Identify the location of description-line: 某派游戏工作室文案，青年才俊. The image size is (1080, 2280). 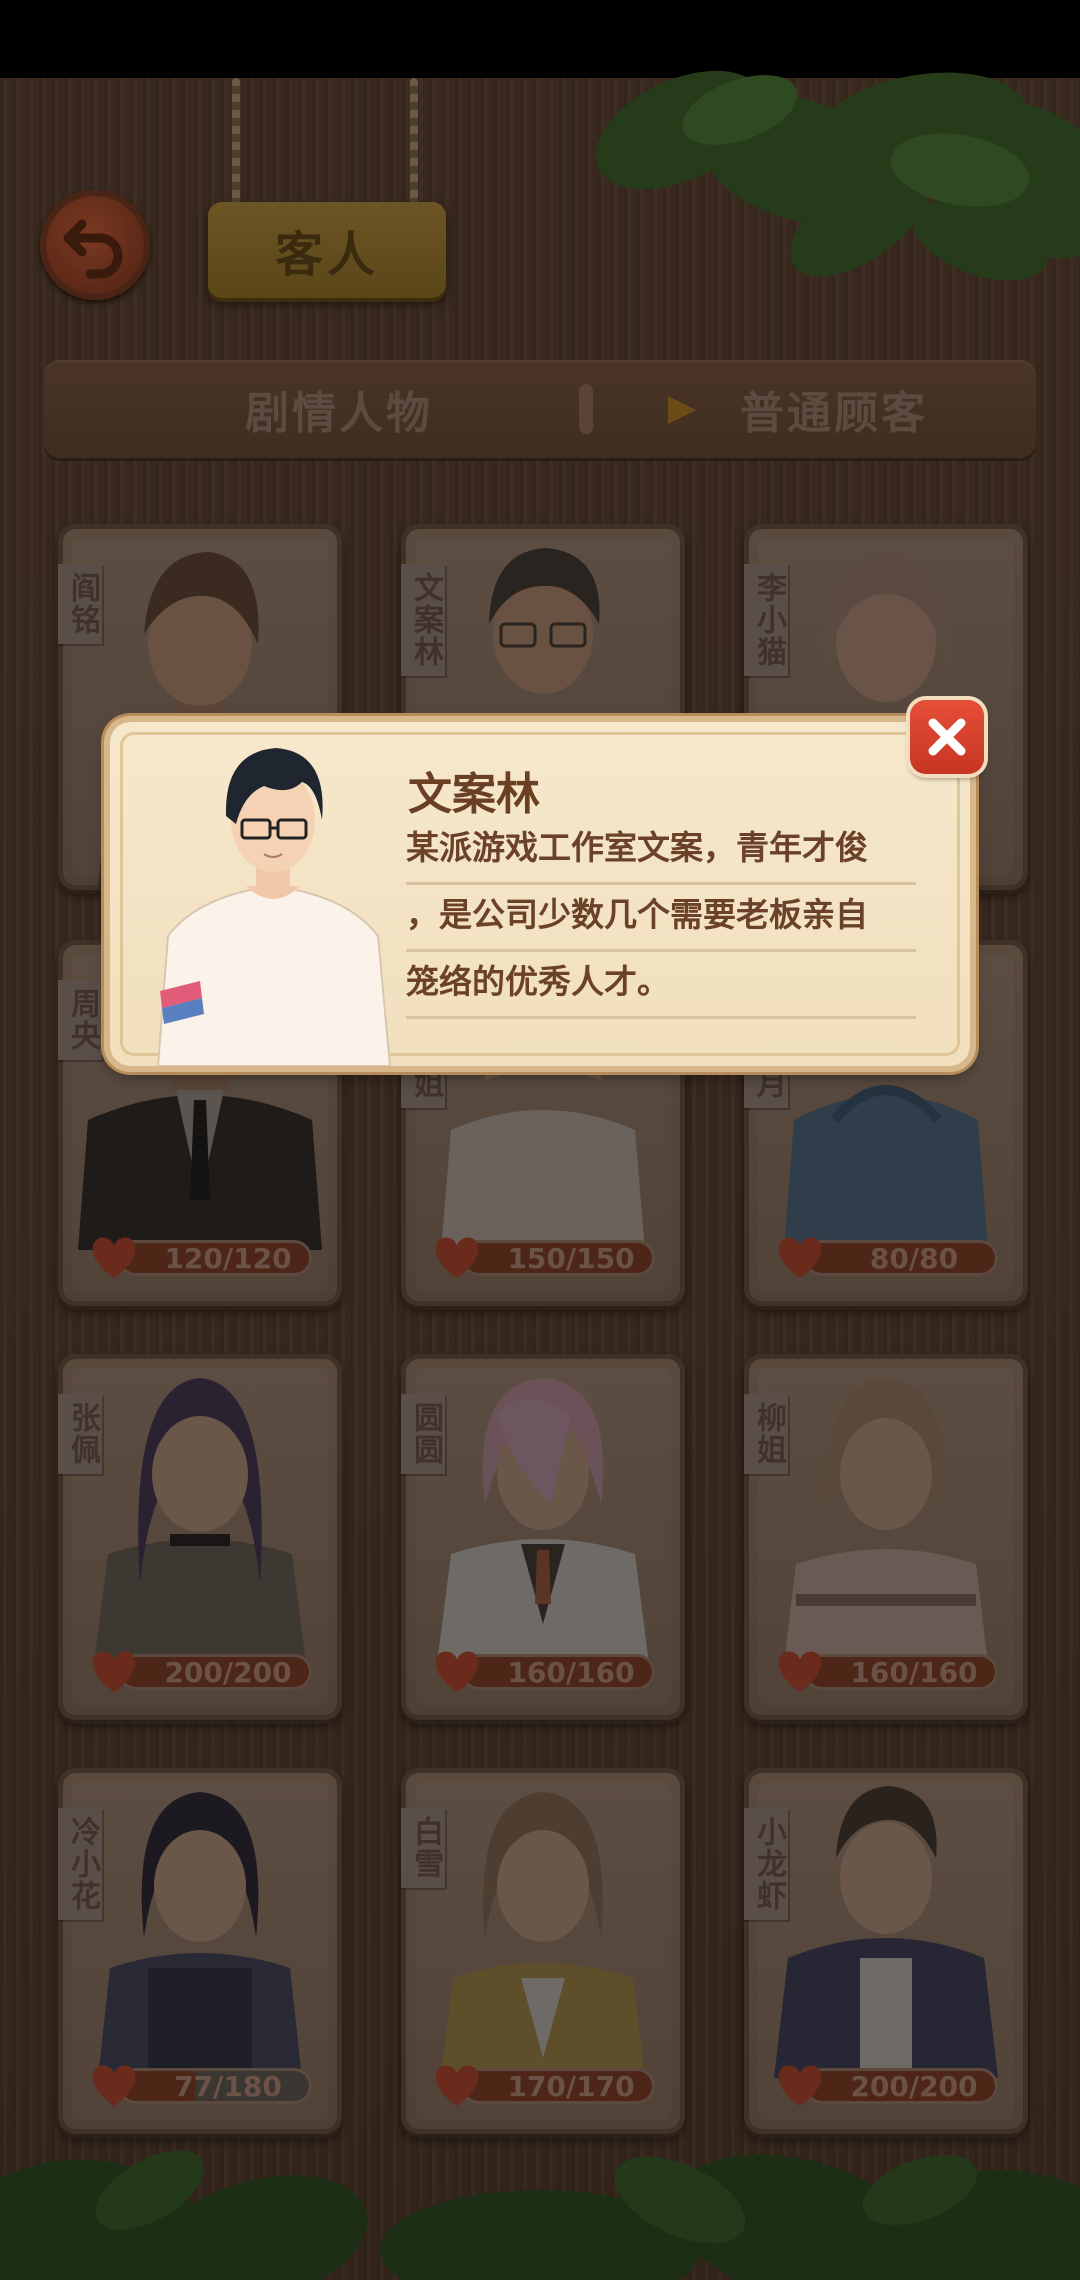
(661, 851).